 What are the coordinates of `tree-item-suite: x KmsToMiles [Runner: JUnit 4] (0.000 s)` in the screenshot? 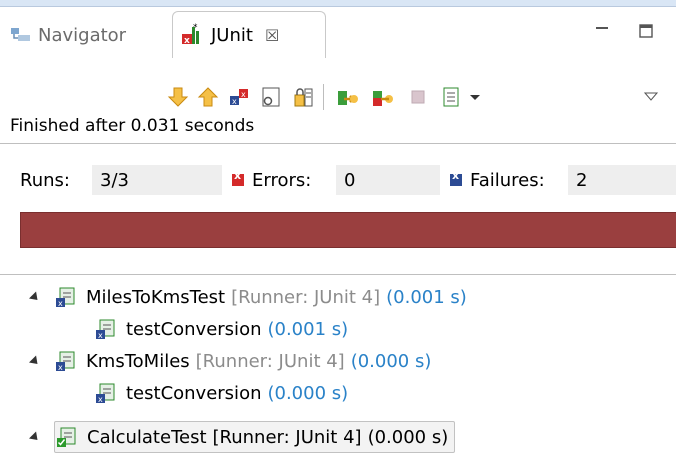 It's located at (230, 361).